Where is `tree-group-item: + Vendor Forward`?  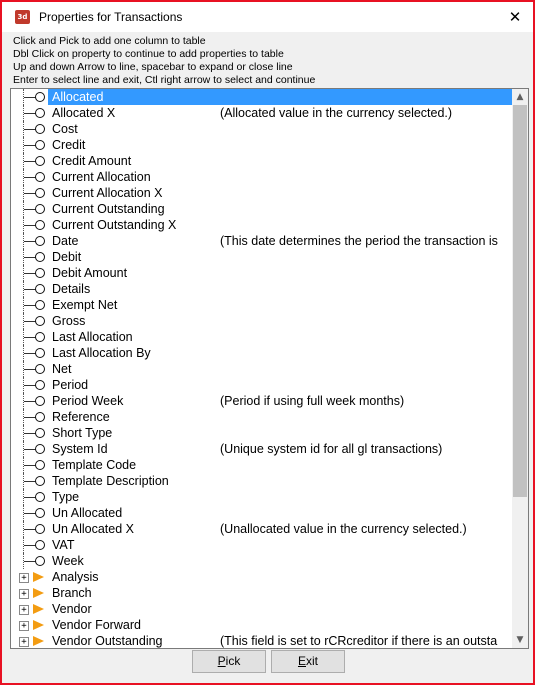 tree-group-item: + Vendor Forward is located at coordinates (261, 625).